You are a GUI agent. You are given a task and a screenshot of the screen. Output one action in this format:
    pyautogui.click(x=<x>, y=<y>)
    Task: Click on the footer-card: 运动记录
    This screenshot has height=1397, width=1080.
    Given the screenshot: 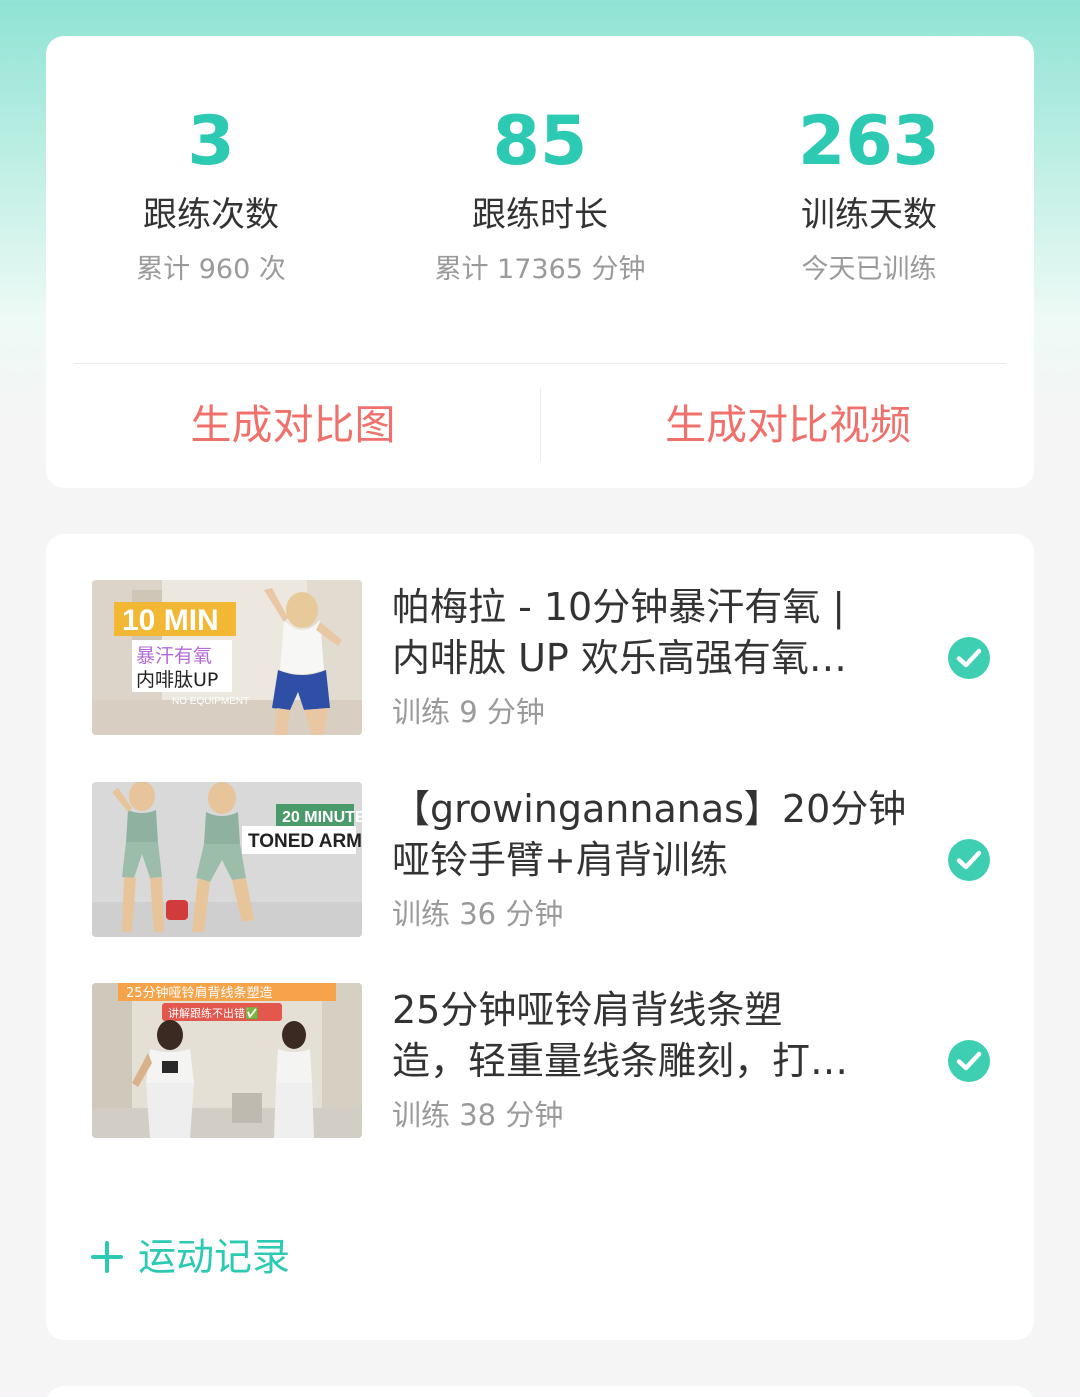 What is the action you would take?
    pyautogui.click(x=540, y=1263)
    